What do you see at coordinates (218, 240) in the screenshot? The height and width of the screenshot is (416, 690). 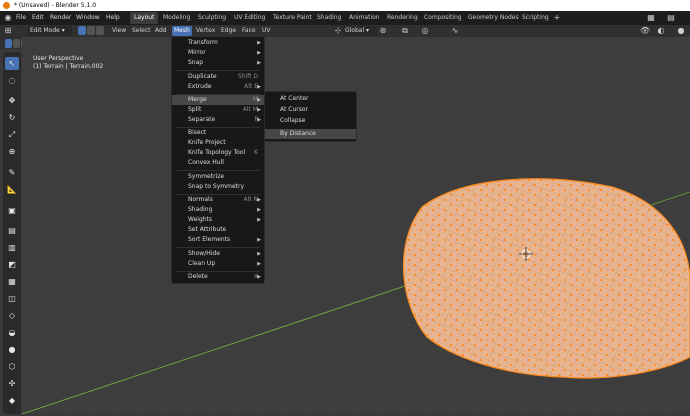 I see `menu-item-sort-elements: Sort Elements ▶` at bounding box center [218, 240].